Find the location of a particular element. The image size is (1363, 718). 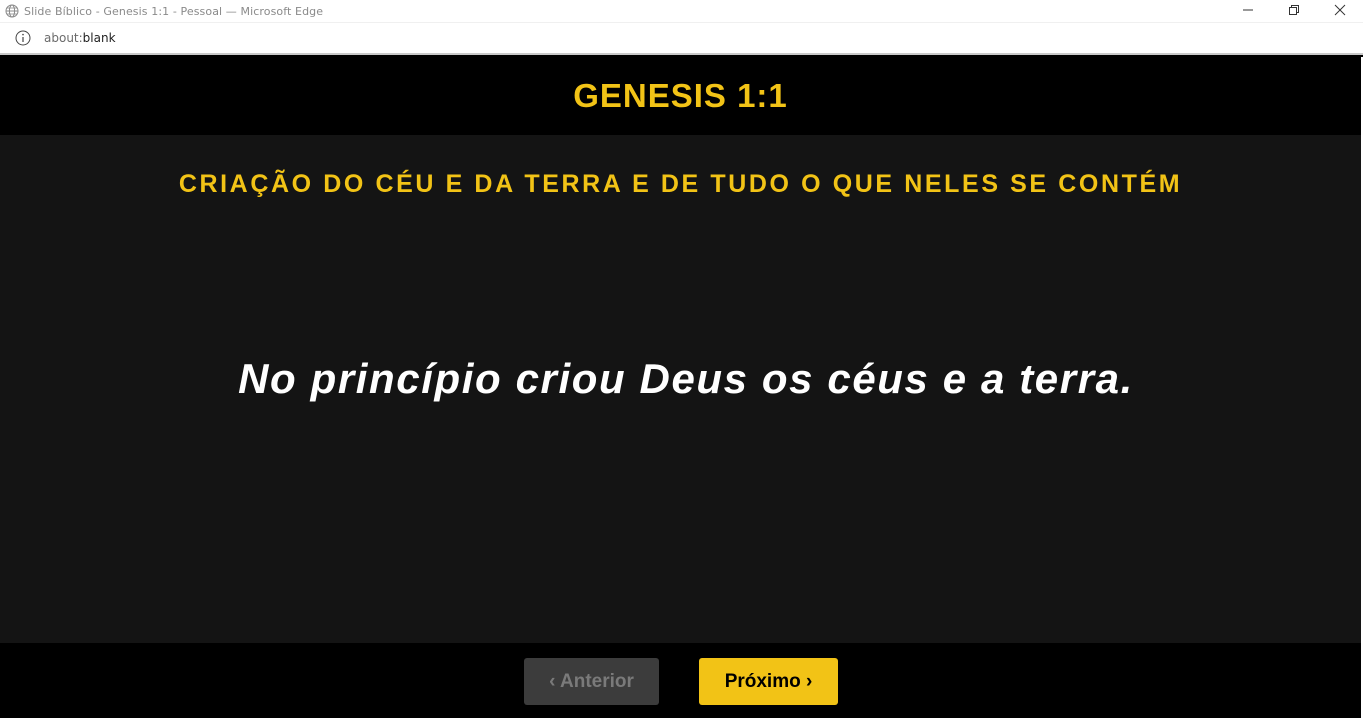

minimize-button is located at coordinates (1248, 11).